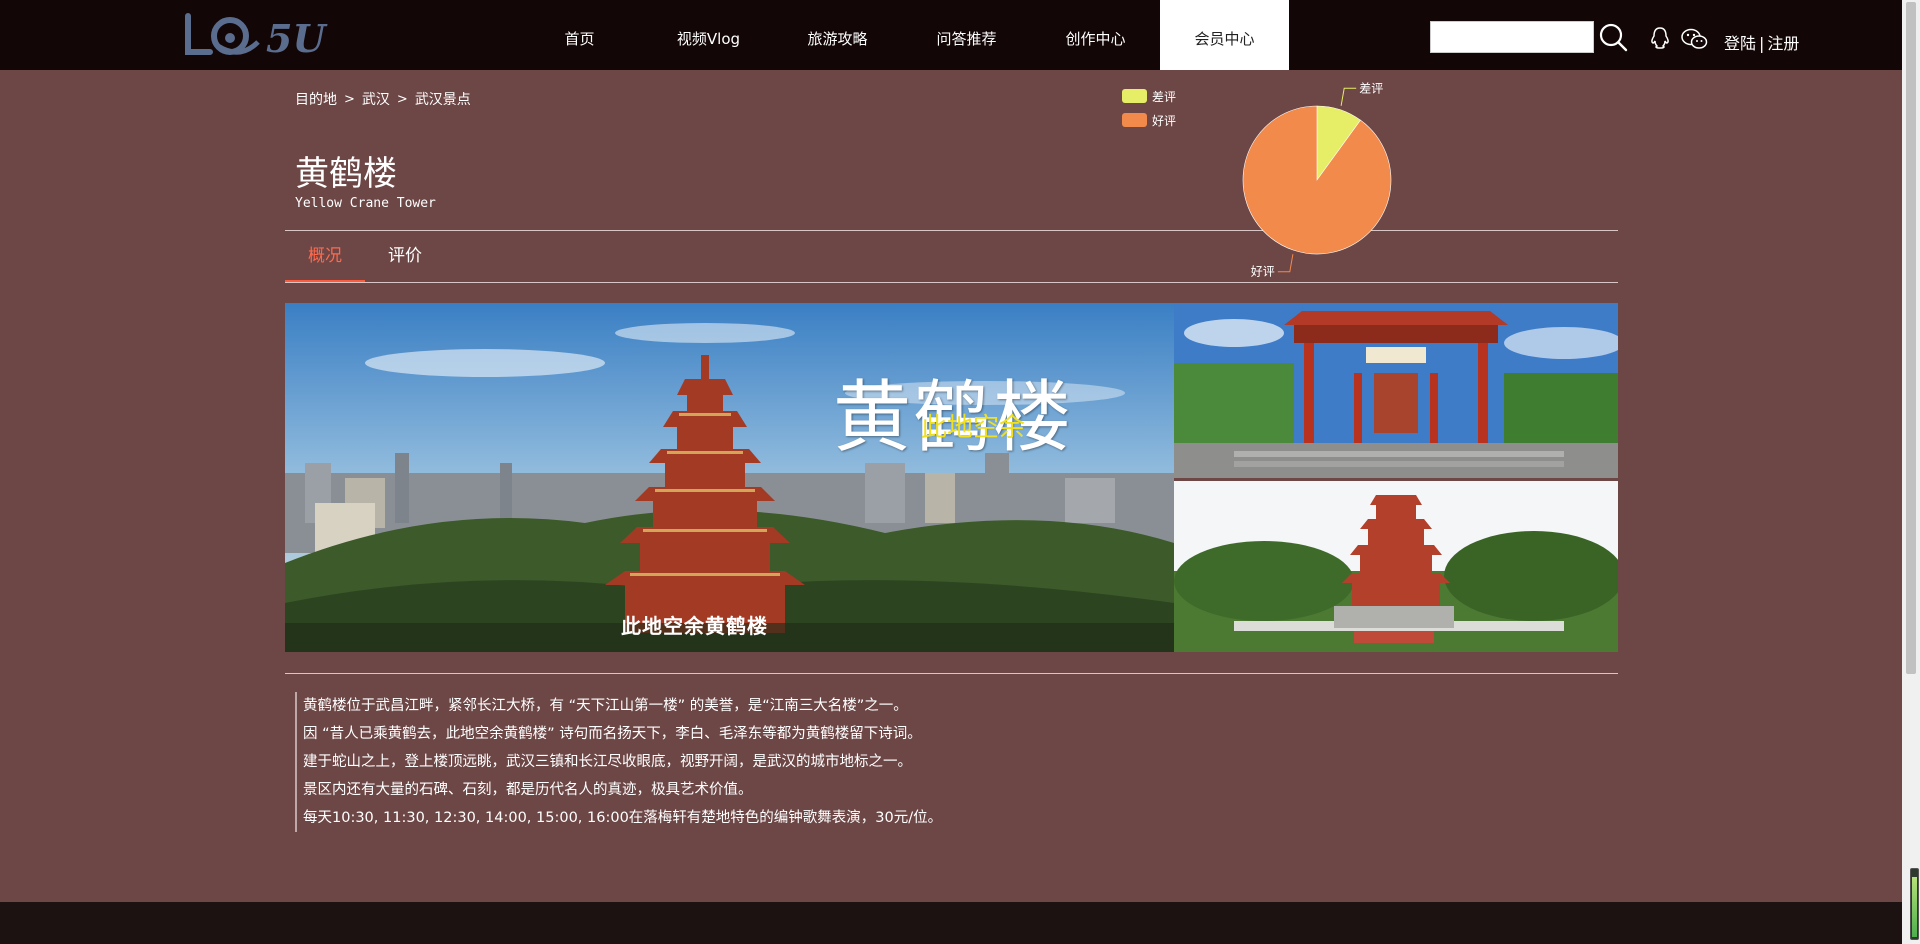 The width and height of the screenshot is (1920, 944). I want to click on main-nav: 首页 视频Vlog 旅游攻略 问答推荐 创作中心 会员中心, so click(902, 35).